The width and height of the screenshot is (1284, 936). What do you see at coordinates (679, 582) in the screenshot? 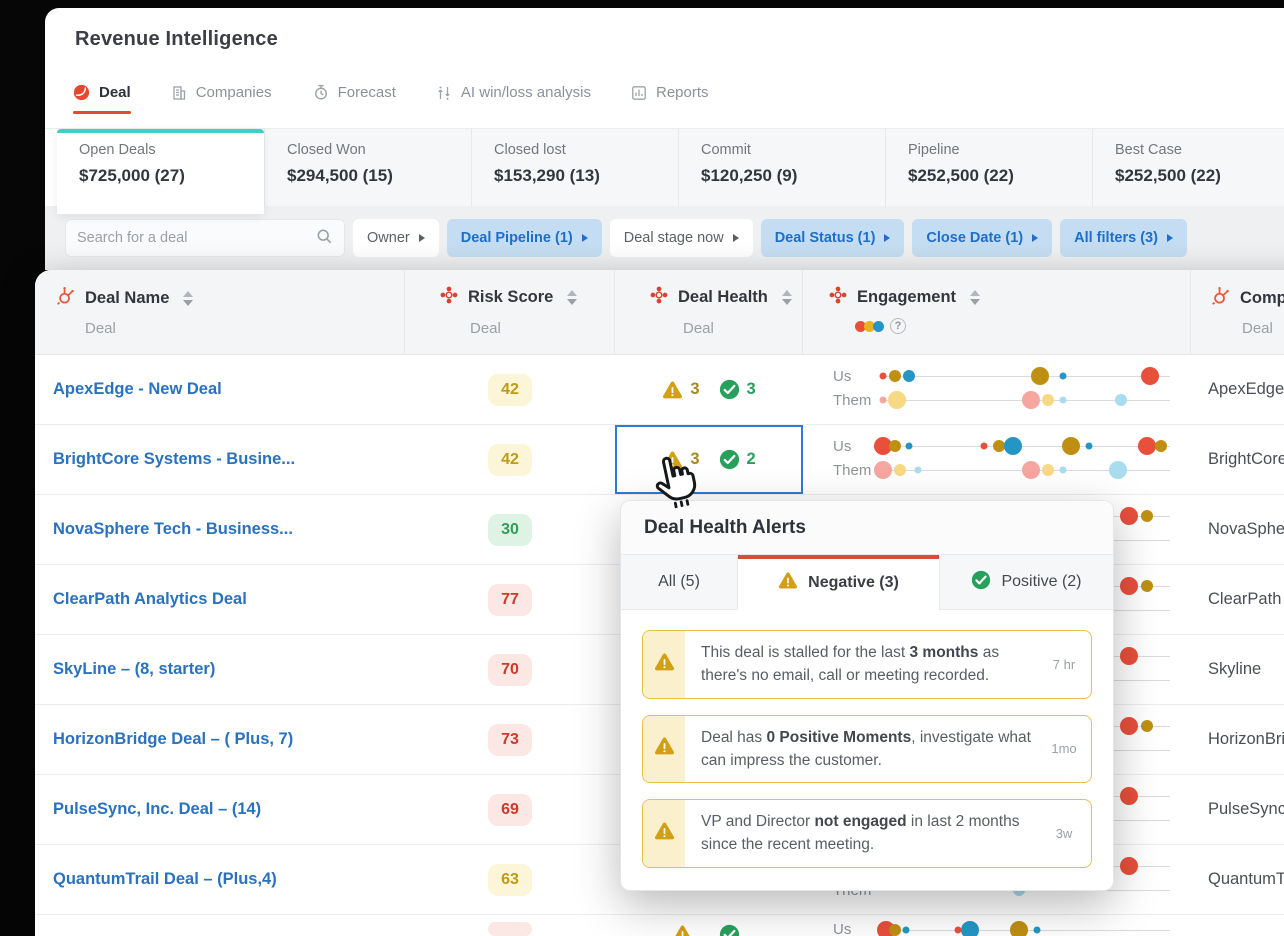
I see `popup-tab-all: All (5)` at bounding box center [679, 582].